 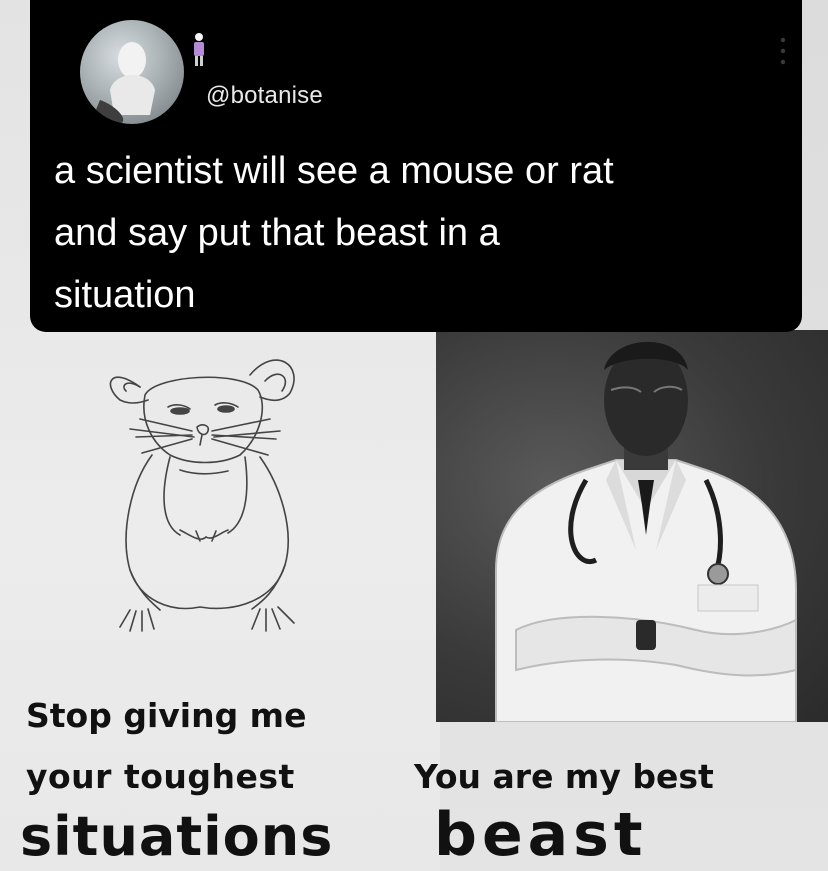 I want to click on tweet-text-line: situation, so click(x=125, y=295).